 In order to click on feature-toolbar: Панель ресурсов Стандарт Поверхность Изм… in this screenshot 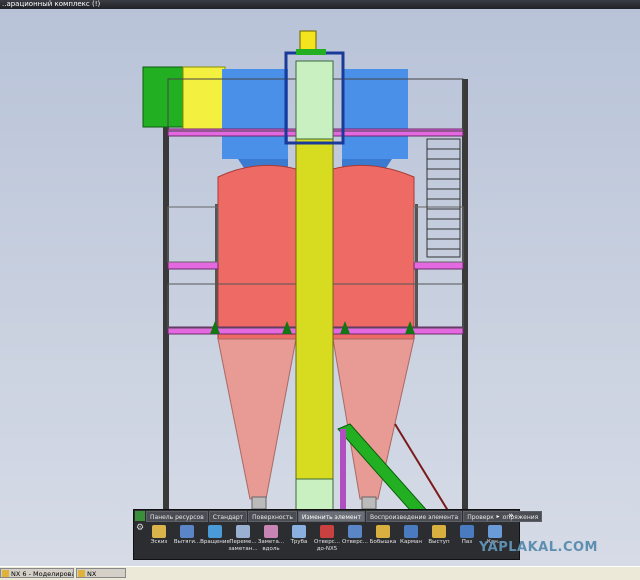, I will do `click(338, 534)`.